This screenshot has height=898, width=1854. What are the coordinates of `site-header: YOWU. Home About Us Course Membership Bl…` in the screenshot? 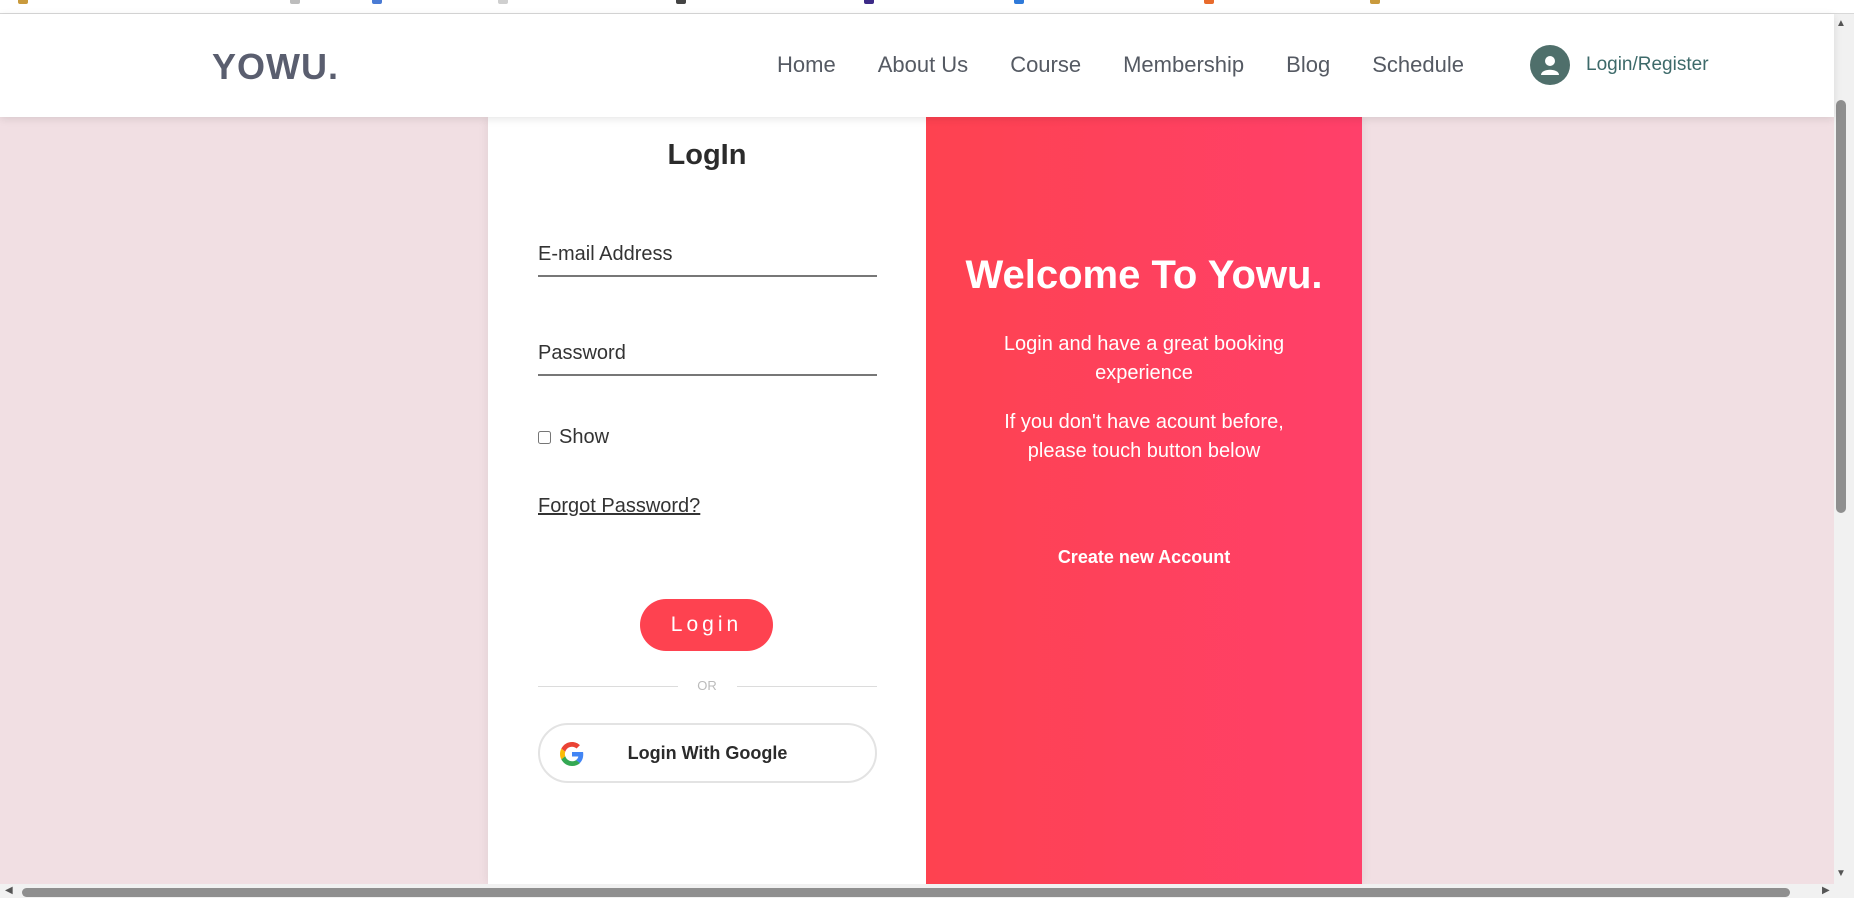 It's located at (917, 65).